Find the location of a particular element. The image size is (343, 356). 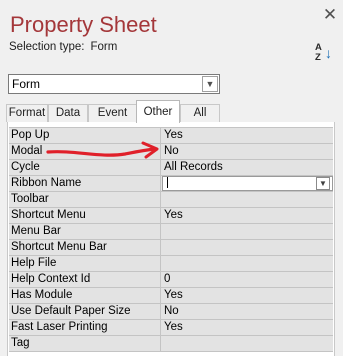

property-row-has-module: Has Module Yes is located at coordinates (171, 296).